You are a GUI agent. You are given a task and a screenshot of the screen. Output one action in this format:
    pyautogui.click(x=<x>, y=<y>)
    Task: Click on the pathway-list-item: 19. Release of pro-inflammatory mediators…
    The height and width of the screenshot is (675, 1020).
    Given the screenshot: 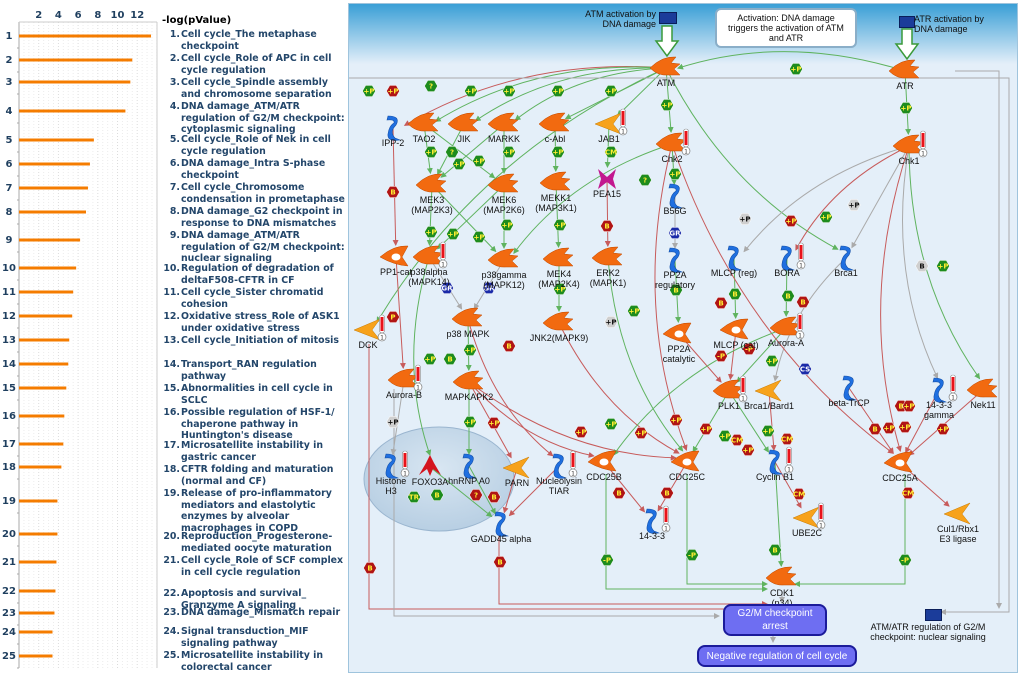 What is the action you would take?
    pyautogui.click(x=254, y=511)
    